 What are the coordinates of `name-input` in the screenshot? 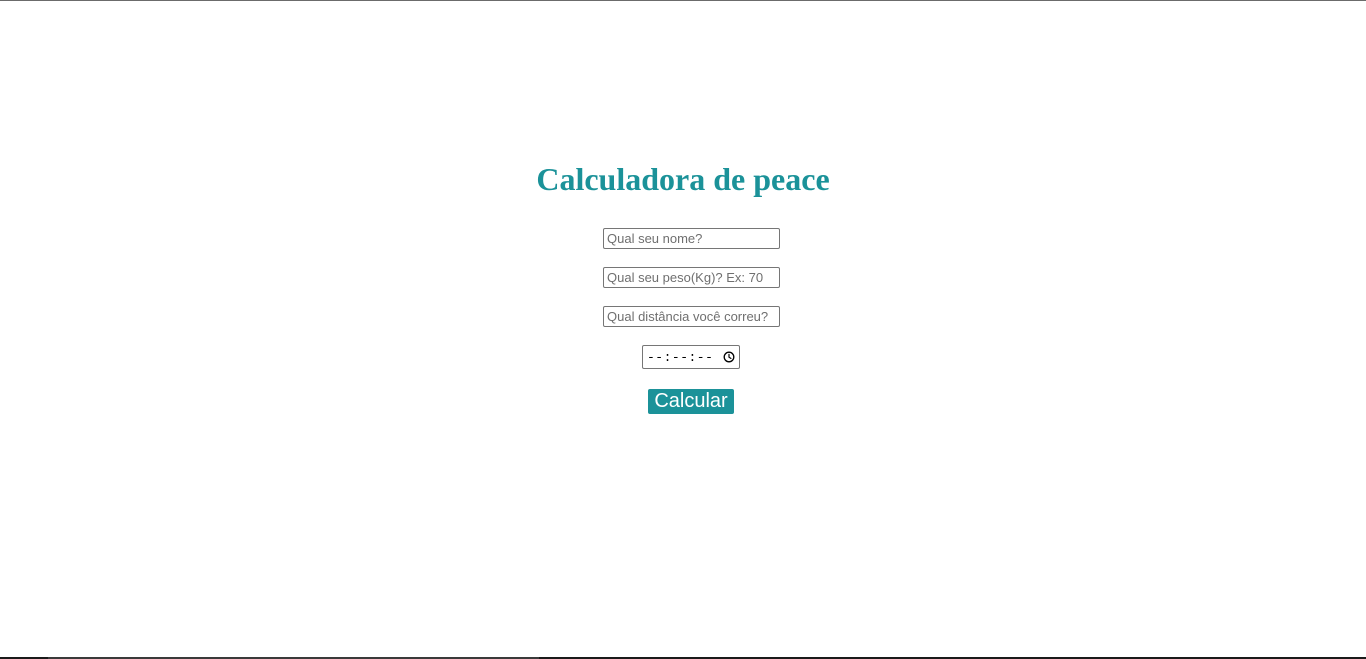 It's located at (691, 238).